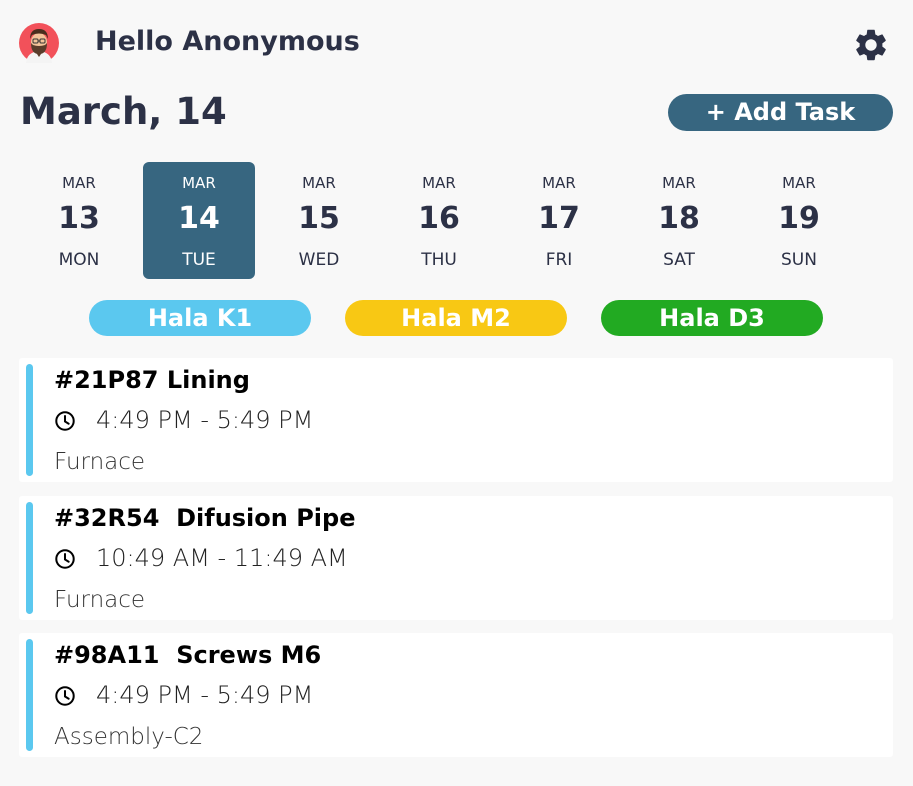 The width and height of the screenshot is (913, 786). I want to click on day-mar-18: MAR 18 SAT, so click(679, 220).